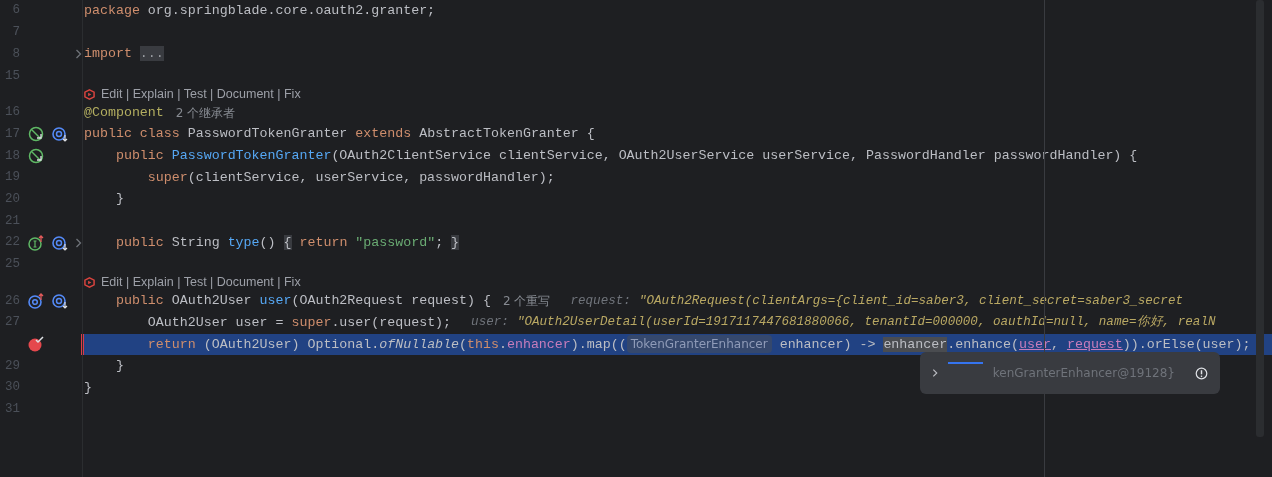 The width and height of the screenshot is (1272, 477). Describe the element at coordinates (527, 301) in the screenshot. I see `inlay-hint: 2 个重写` at that location.